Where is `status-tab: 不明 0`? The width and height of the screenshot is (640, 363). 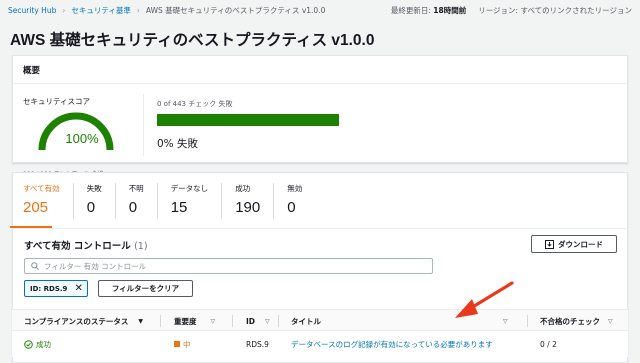
status-tab: 不明 0 is located at coordinates (143, 201).